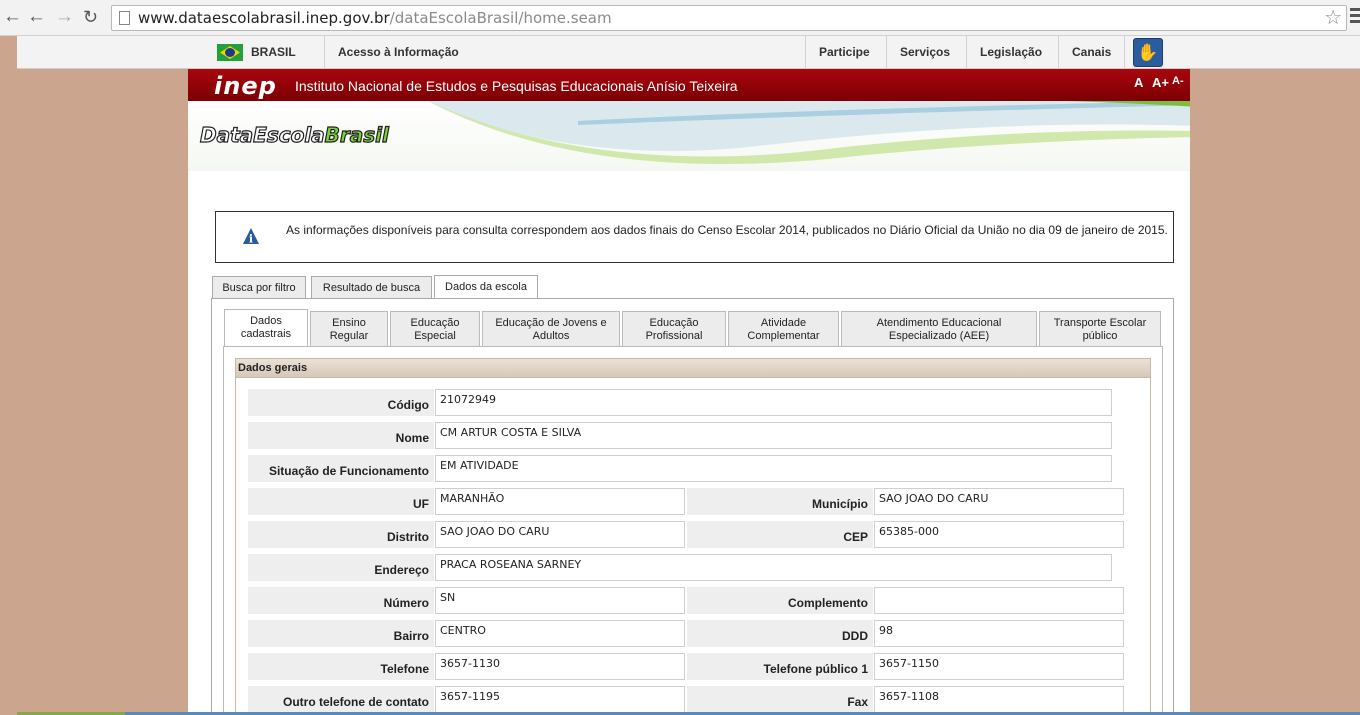  I want to click on servicos-link: Serviços, so click(925, 52).